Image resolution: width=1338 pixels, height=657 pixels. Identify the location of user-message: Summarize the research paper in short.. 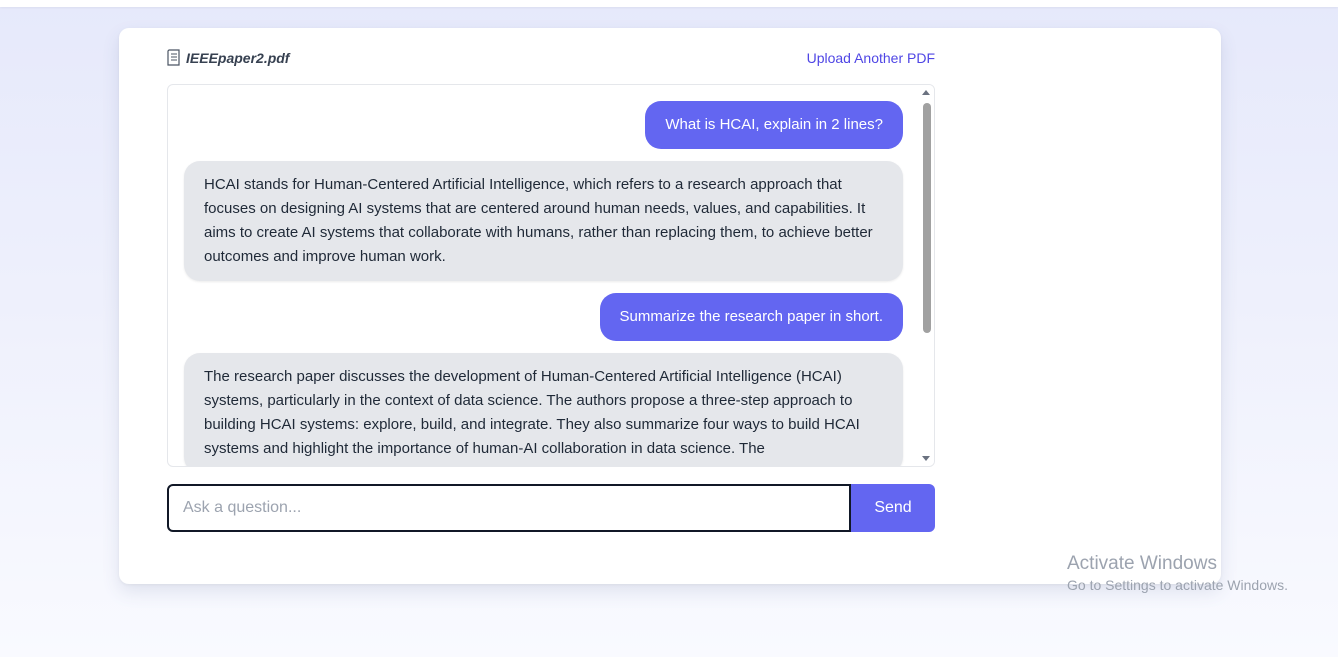
(751, 317).